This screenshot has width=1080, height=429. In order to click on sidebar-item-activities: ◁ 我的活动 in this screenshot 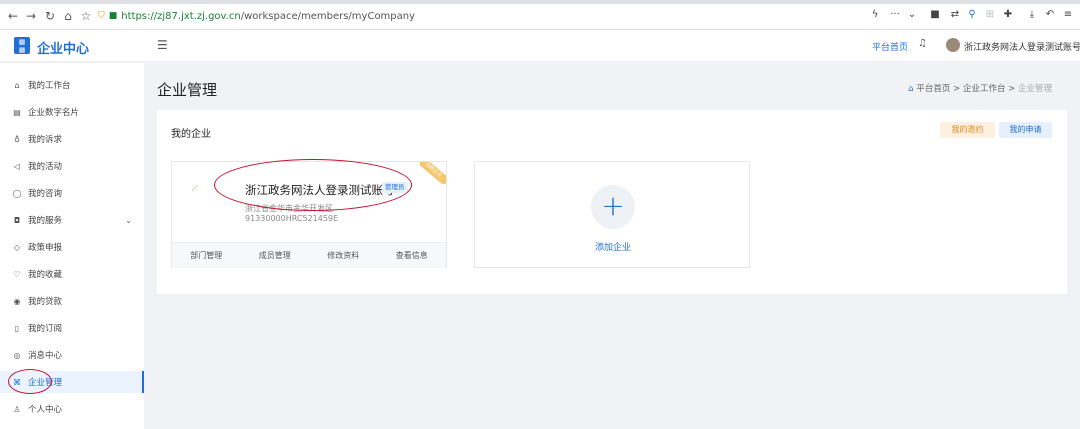, I will do `click(72, 166)`.